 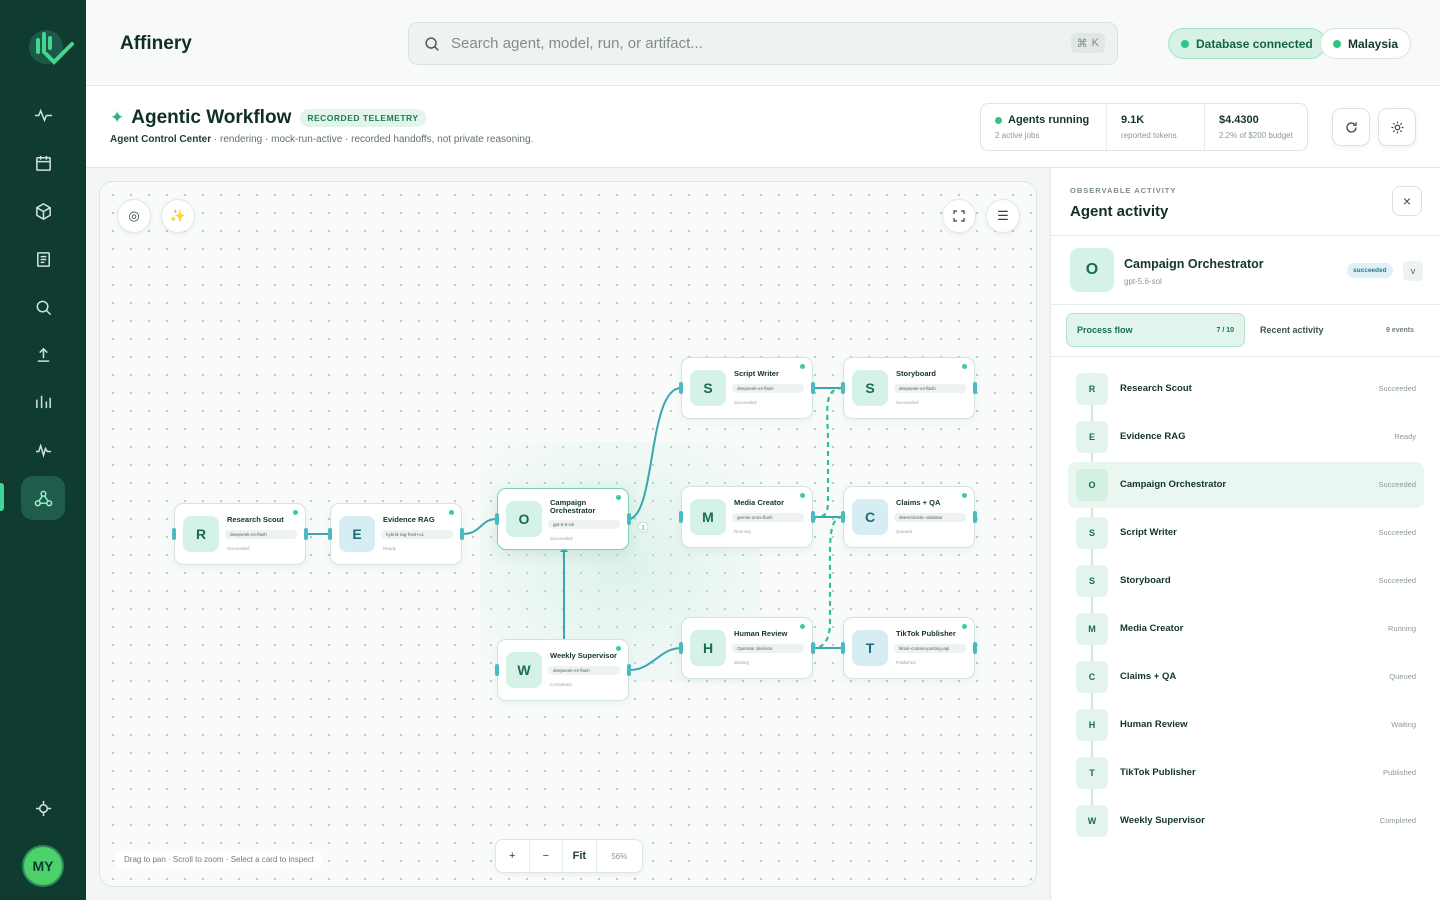 What do you see at coordinates (580, 856) in the screenshot?
I see `fit-button: Fit` at bounding box center [580, 856].